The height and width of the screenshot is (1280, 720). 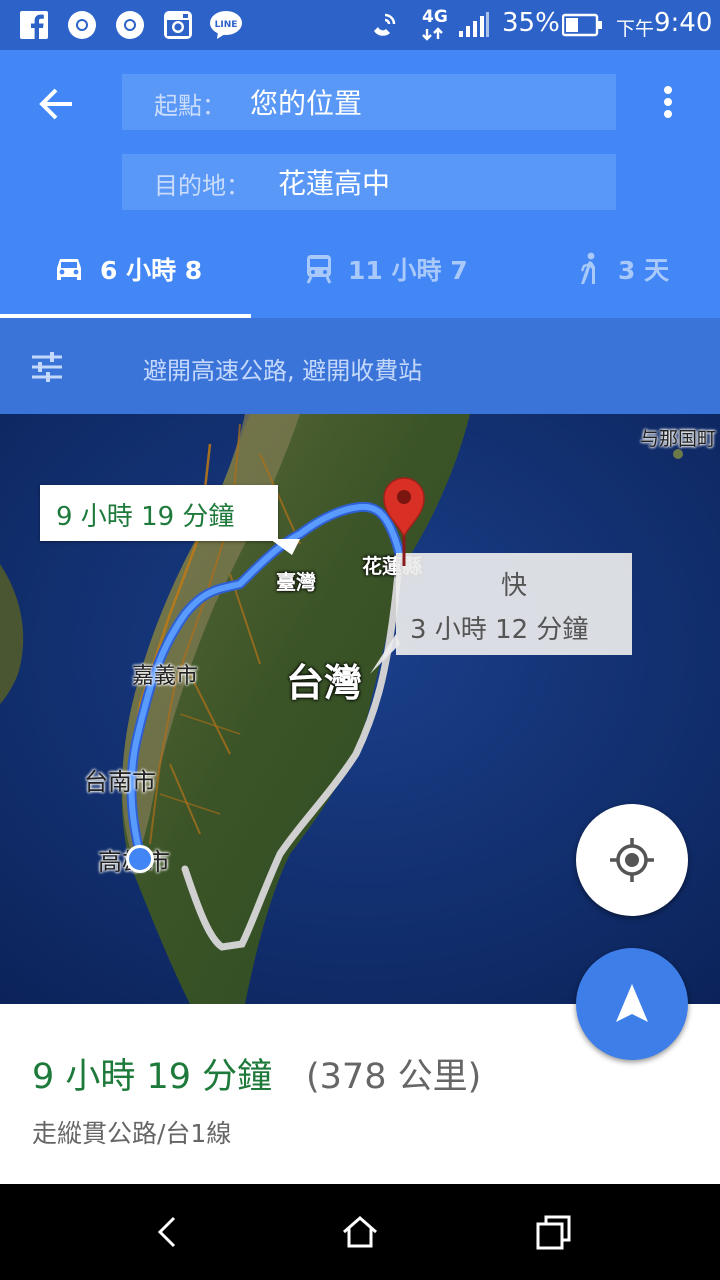 What do you see at coordinates (334, 183) in the screenshot?
I see `destination-value: 花蓮高中` at bounding box center [334, 183].